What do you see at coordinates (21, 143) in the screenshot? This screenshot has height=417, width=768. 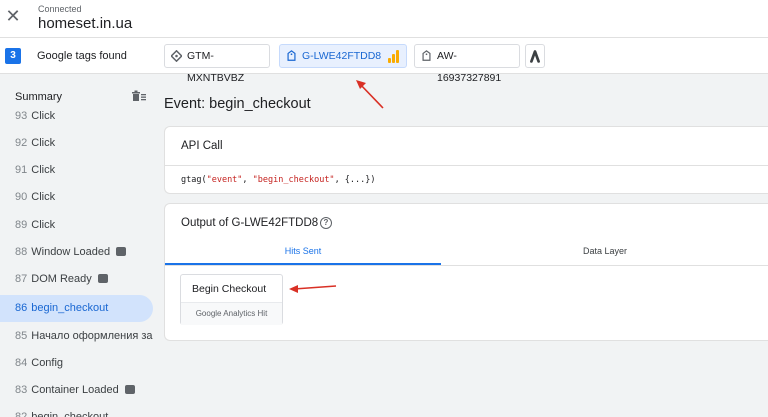 I see `event-number: 92` at bounding box center [21, 143].